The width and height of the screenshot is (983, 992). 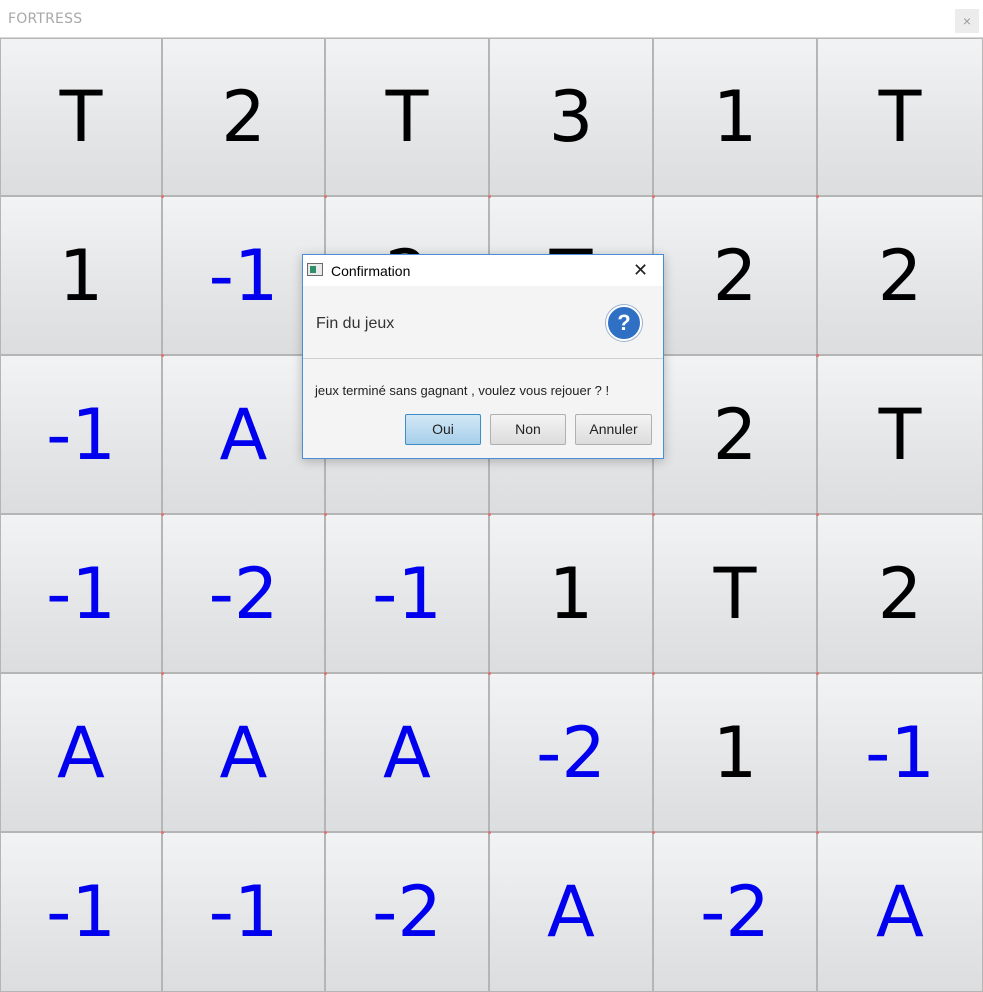 I want to click on board-cell-r2-c2: -1, so click(x=243, y=275).